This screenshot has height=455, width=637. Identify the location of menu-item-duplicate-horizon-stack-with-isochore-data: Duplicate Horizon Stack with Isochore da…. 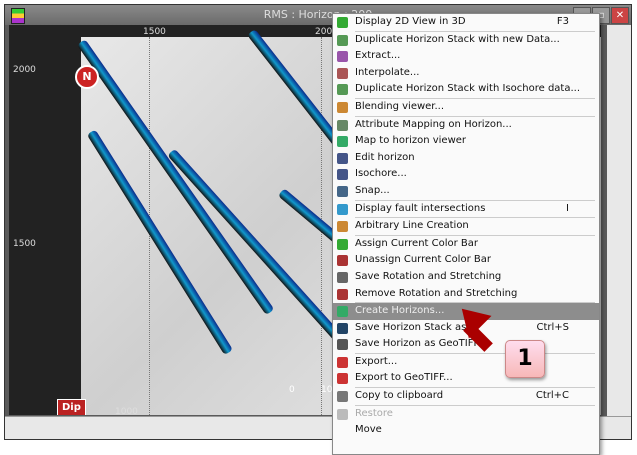
(466, 89).